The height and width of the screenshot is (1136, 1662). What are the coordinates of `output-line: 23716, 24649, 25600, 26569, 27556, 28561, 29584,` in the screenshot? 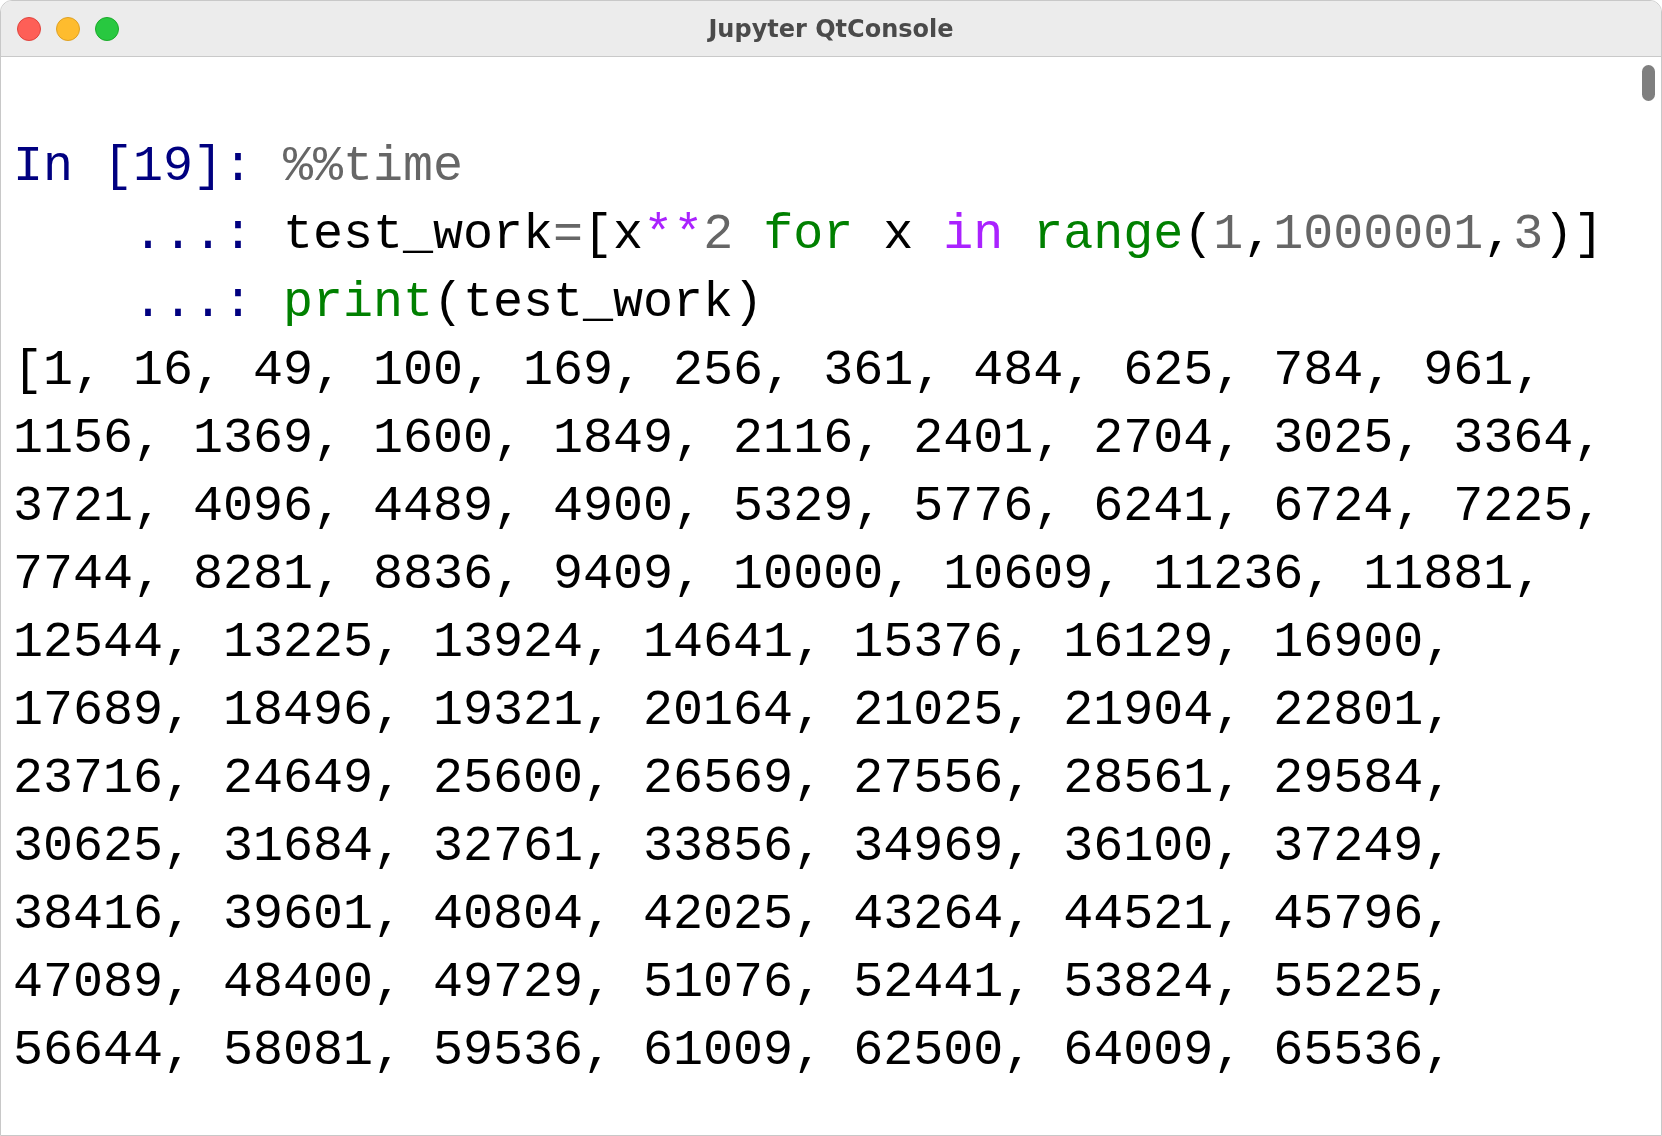 It's located at (733, 779).